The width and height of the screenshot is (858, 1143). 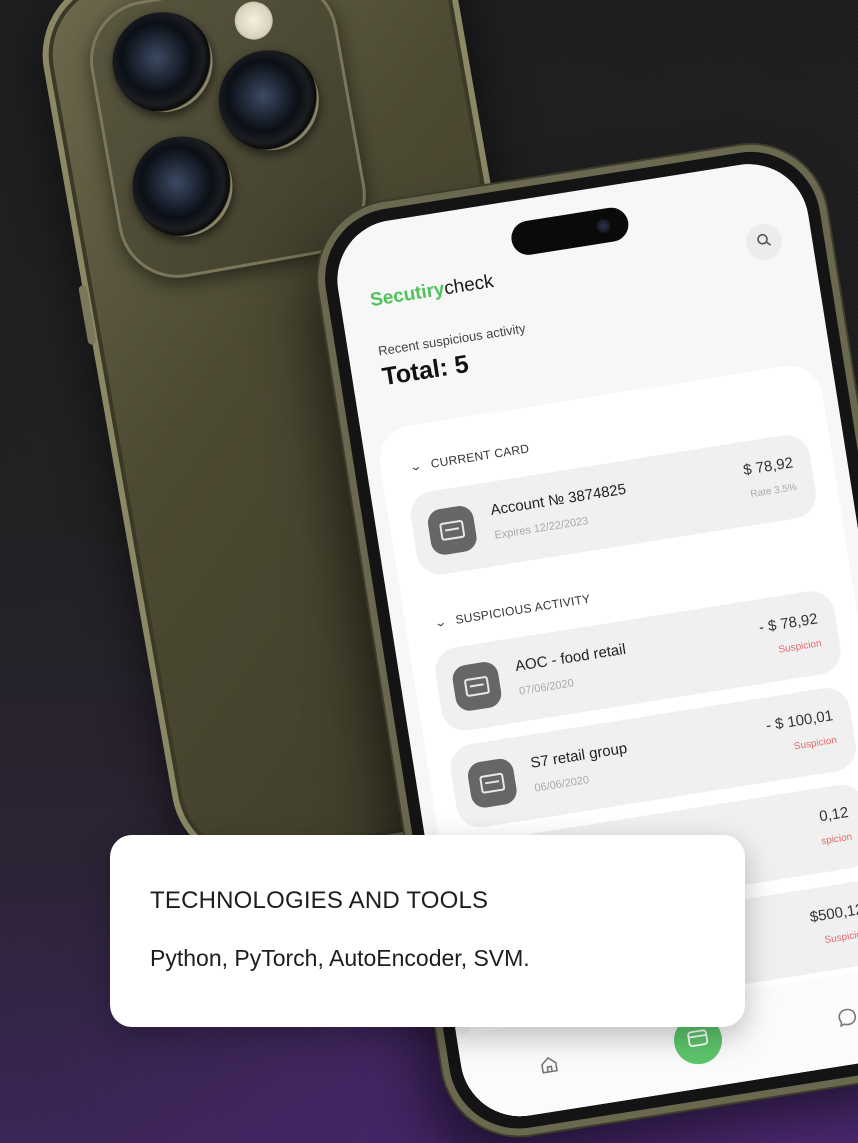 I want to click on app-logo: Secutirycheck, so click(x=432, y=291).